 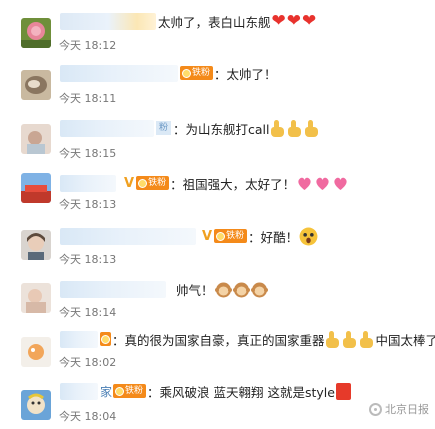 What do you see at coordinates (245, 74) in the screenshot?
I see `comment-text: ：太帅了！` at bounding box center [245, 74].